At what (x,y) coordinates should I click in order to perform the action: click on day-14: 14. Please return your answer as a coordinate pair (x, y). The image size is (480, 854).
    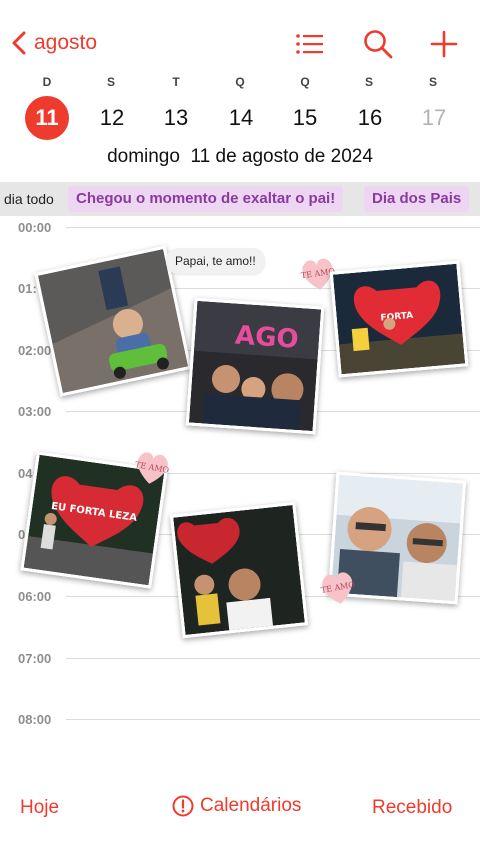
    Looking at the image, I should click on (241, 118).